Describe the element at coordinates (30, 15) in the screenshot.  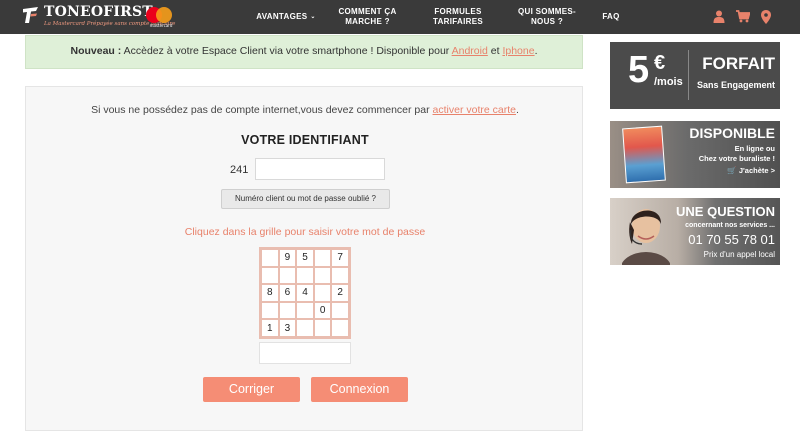
I see `toneofirst-logo-mark-icon` at that location.